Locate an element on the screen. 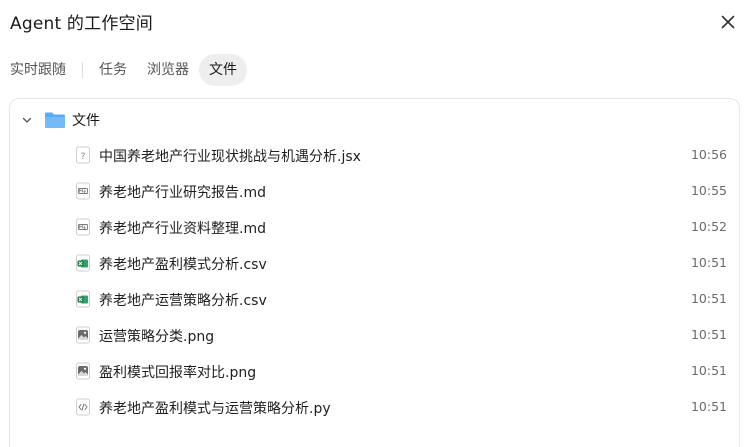 The height and width of the screenshot is (447, 753). file-time: 10:52 is located at coordinates (708, 226).